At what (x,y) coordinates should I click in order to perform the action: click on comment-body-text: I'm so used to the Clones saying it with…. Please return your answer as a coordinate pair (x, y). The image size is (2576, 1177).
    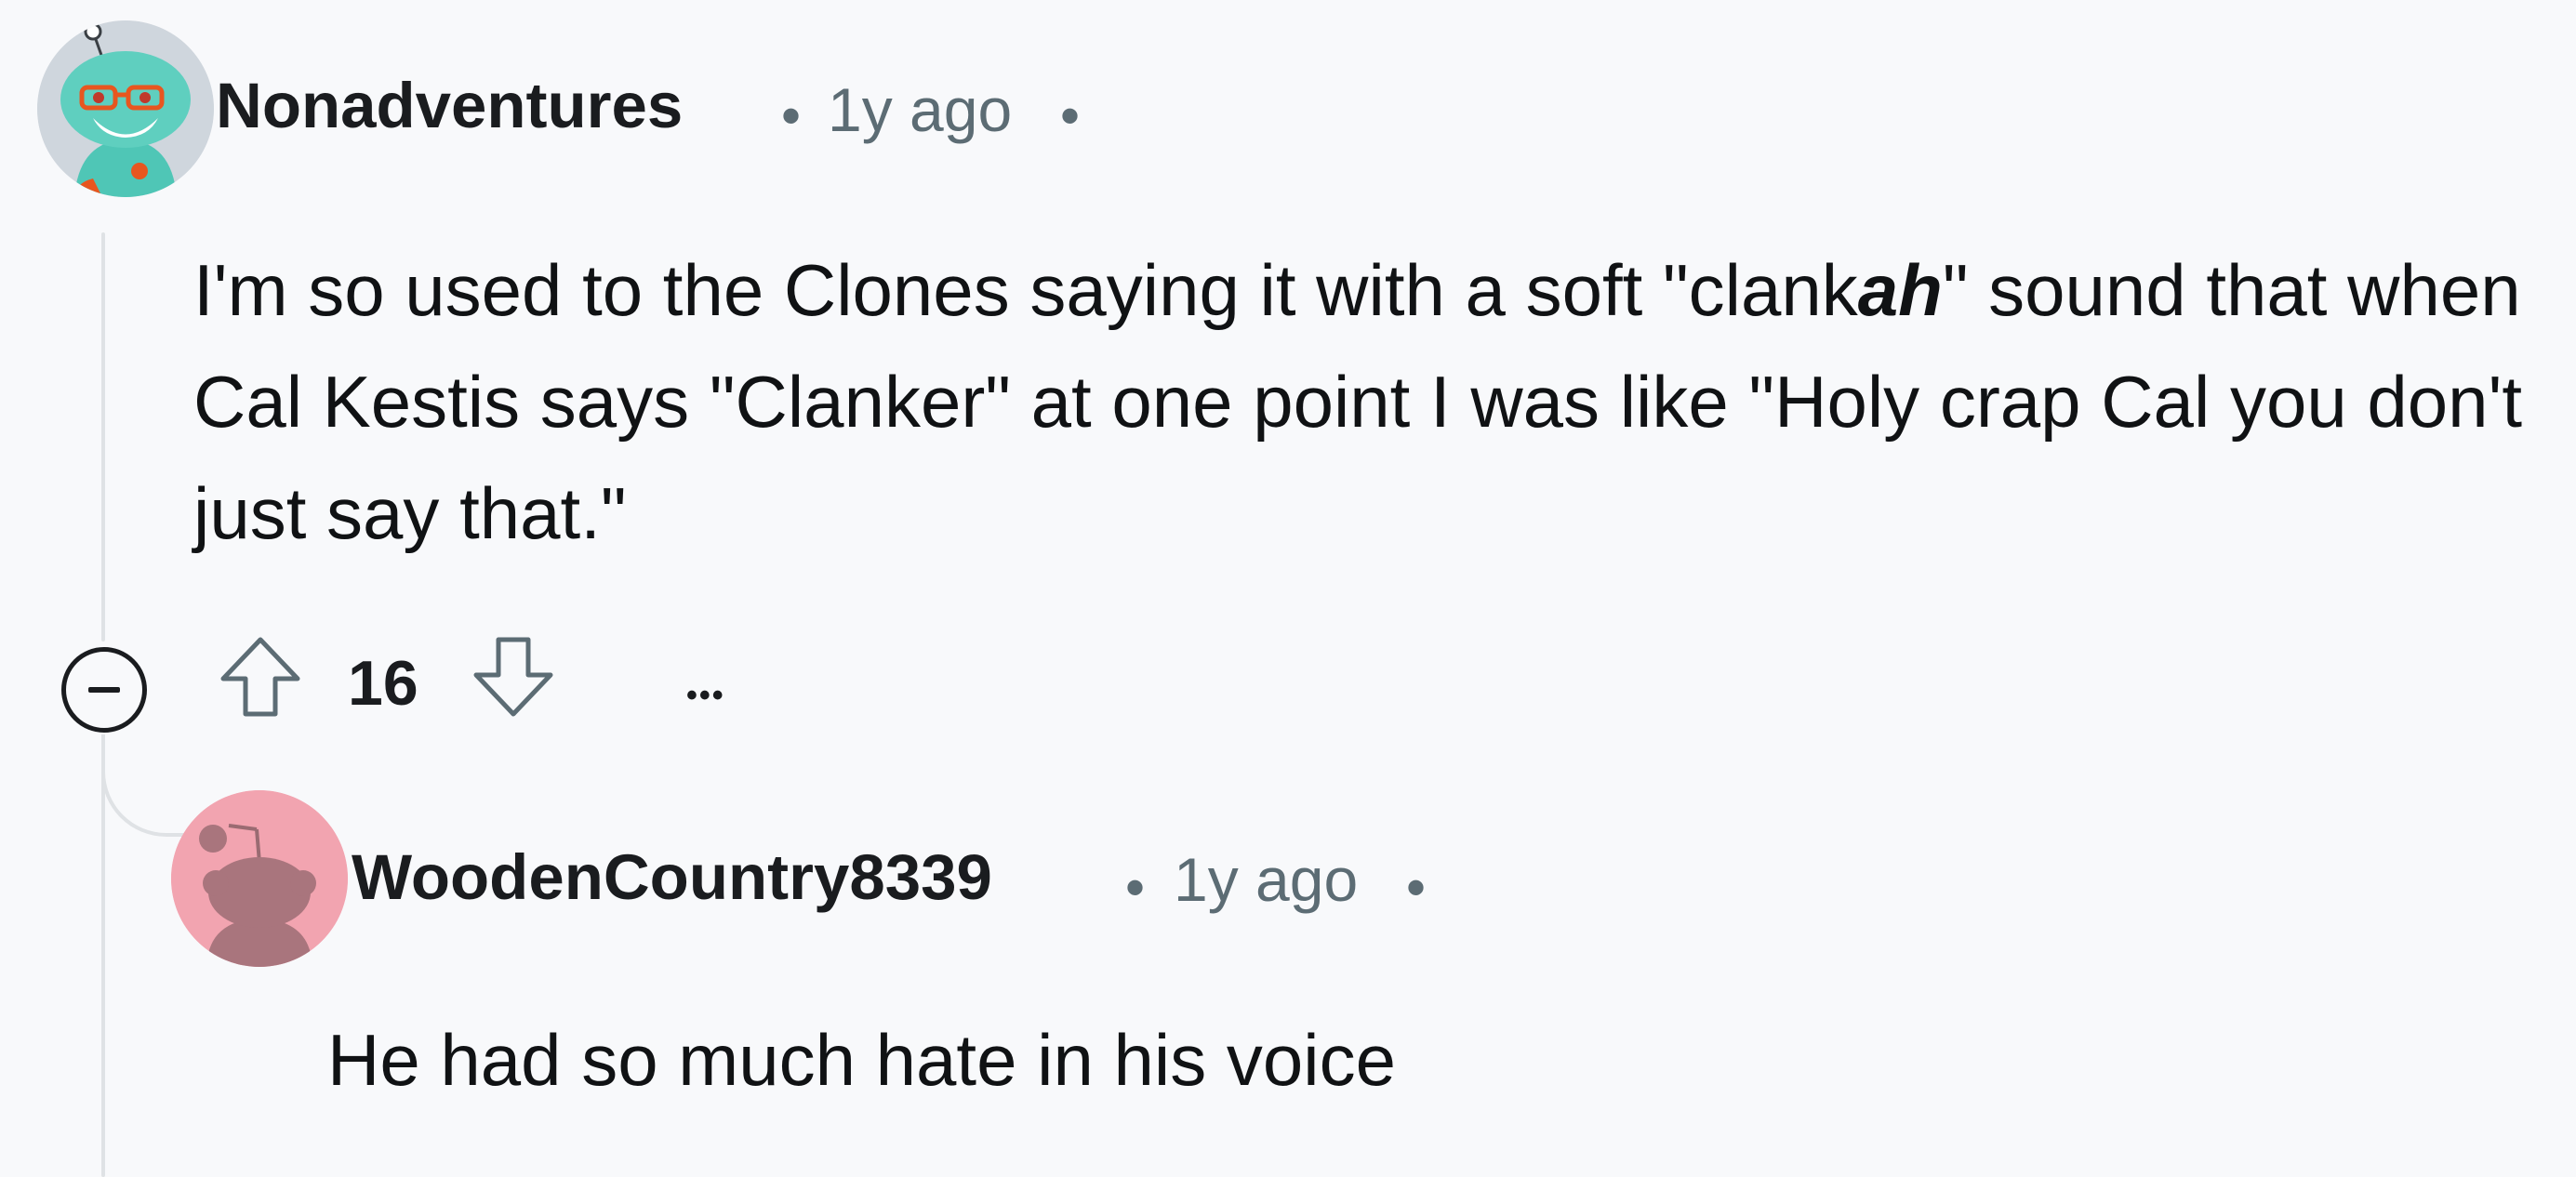
    Looking at the image, I should click on (1025, 290).